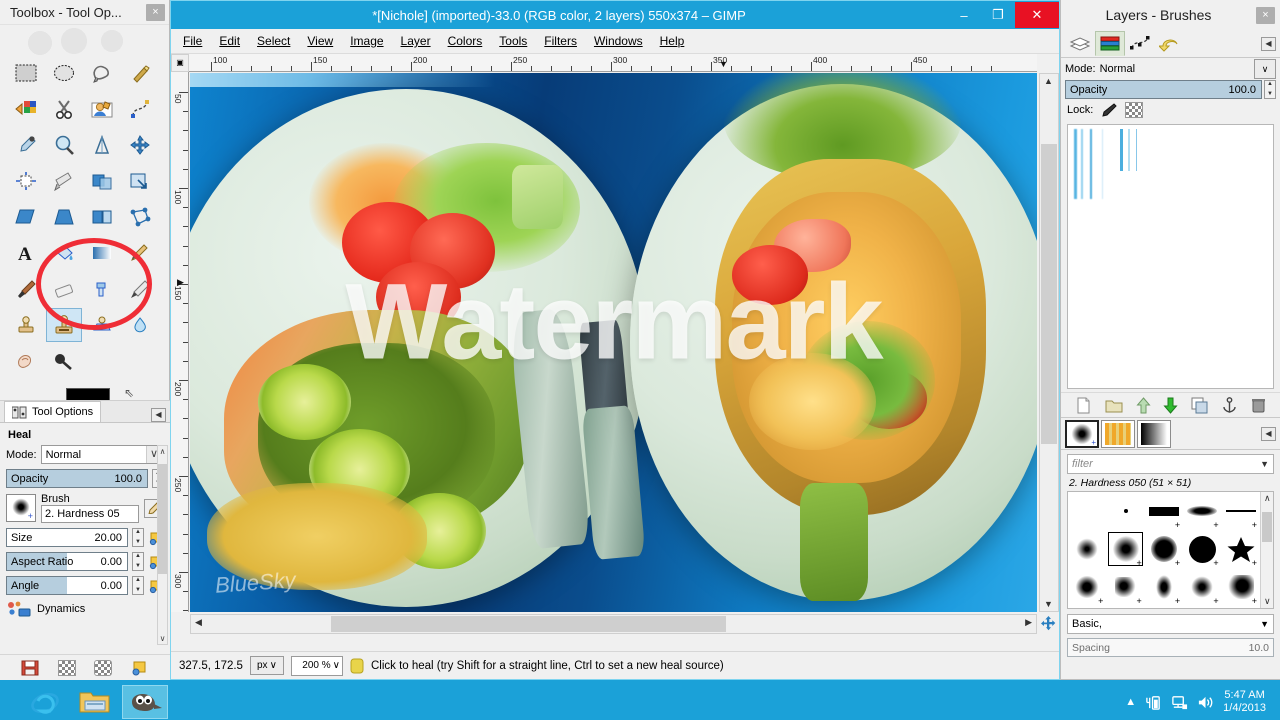 The height and width of the screenshot is (720, 1280). Describe the element at coordinates (613, 63) in the screenshot. I see `horizontal-ruler: 100 150 200 250 300 350 400 450 ▼` at that location.